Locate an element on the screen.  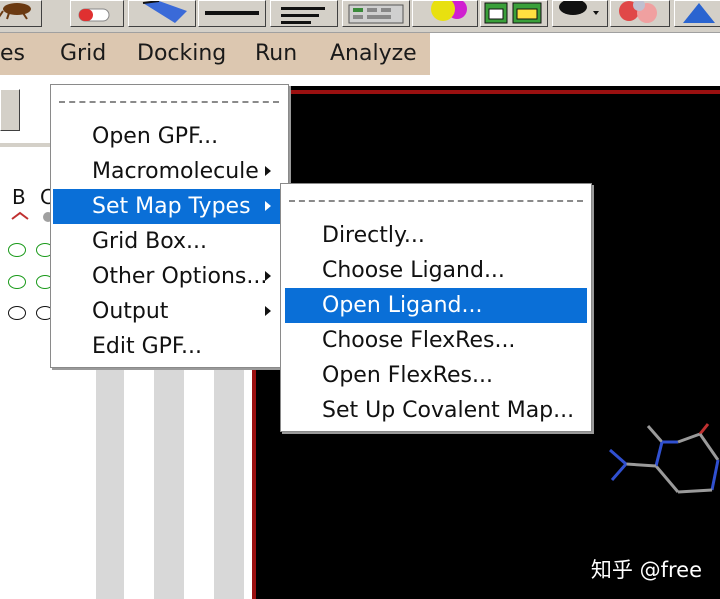
ball-icon is located at coordinates (580, 13).